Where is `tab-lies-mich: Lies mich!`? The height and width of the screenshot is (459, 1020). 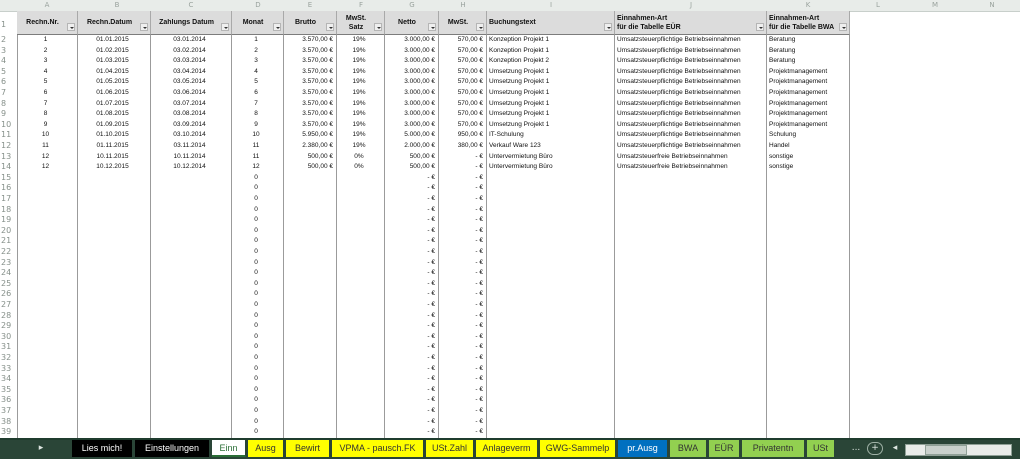
tab-lies-mich: Lies mich! is located at coordinates (102, 448).